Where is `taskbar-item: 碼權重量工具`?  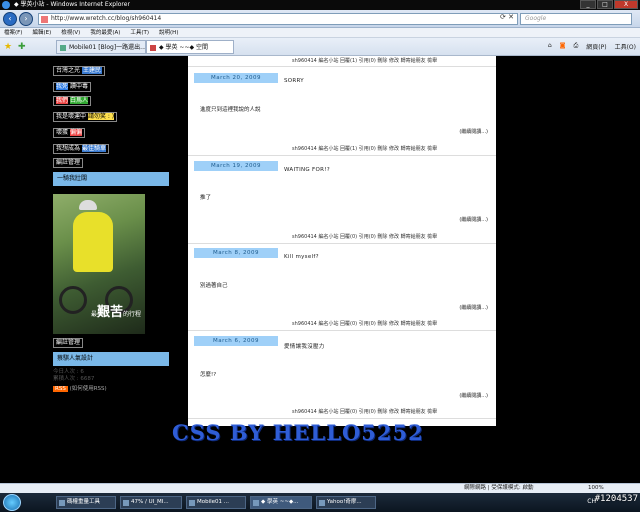
taskbar-item: 碼權重量工具 is located at coordinates (86, 502).